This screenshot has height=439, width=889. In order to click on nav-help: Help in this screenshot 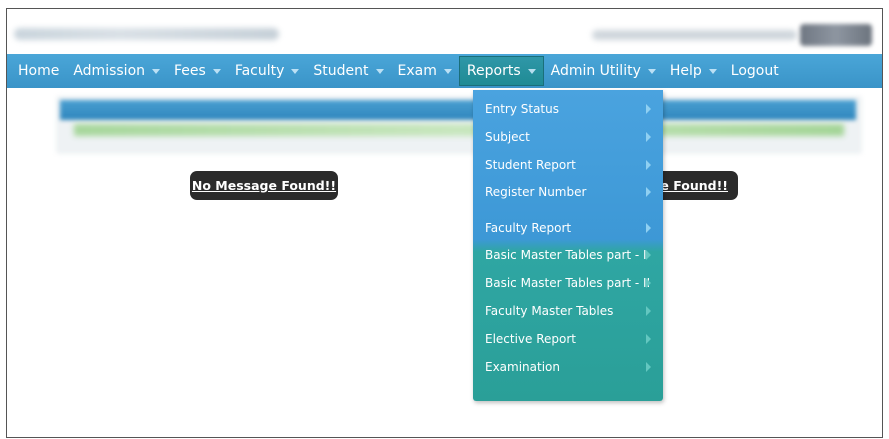, I will do `click(693, 71)`.